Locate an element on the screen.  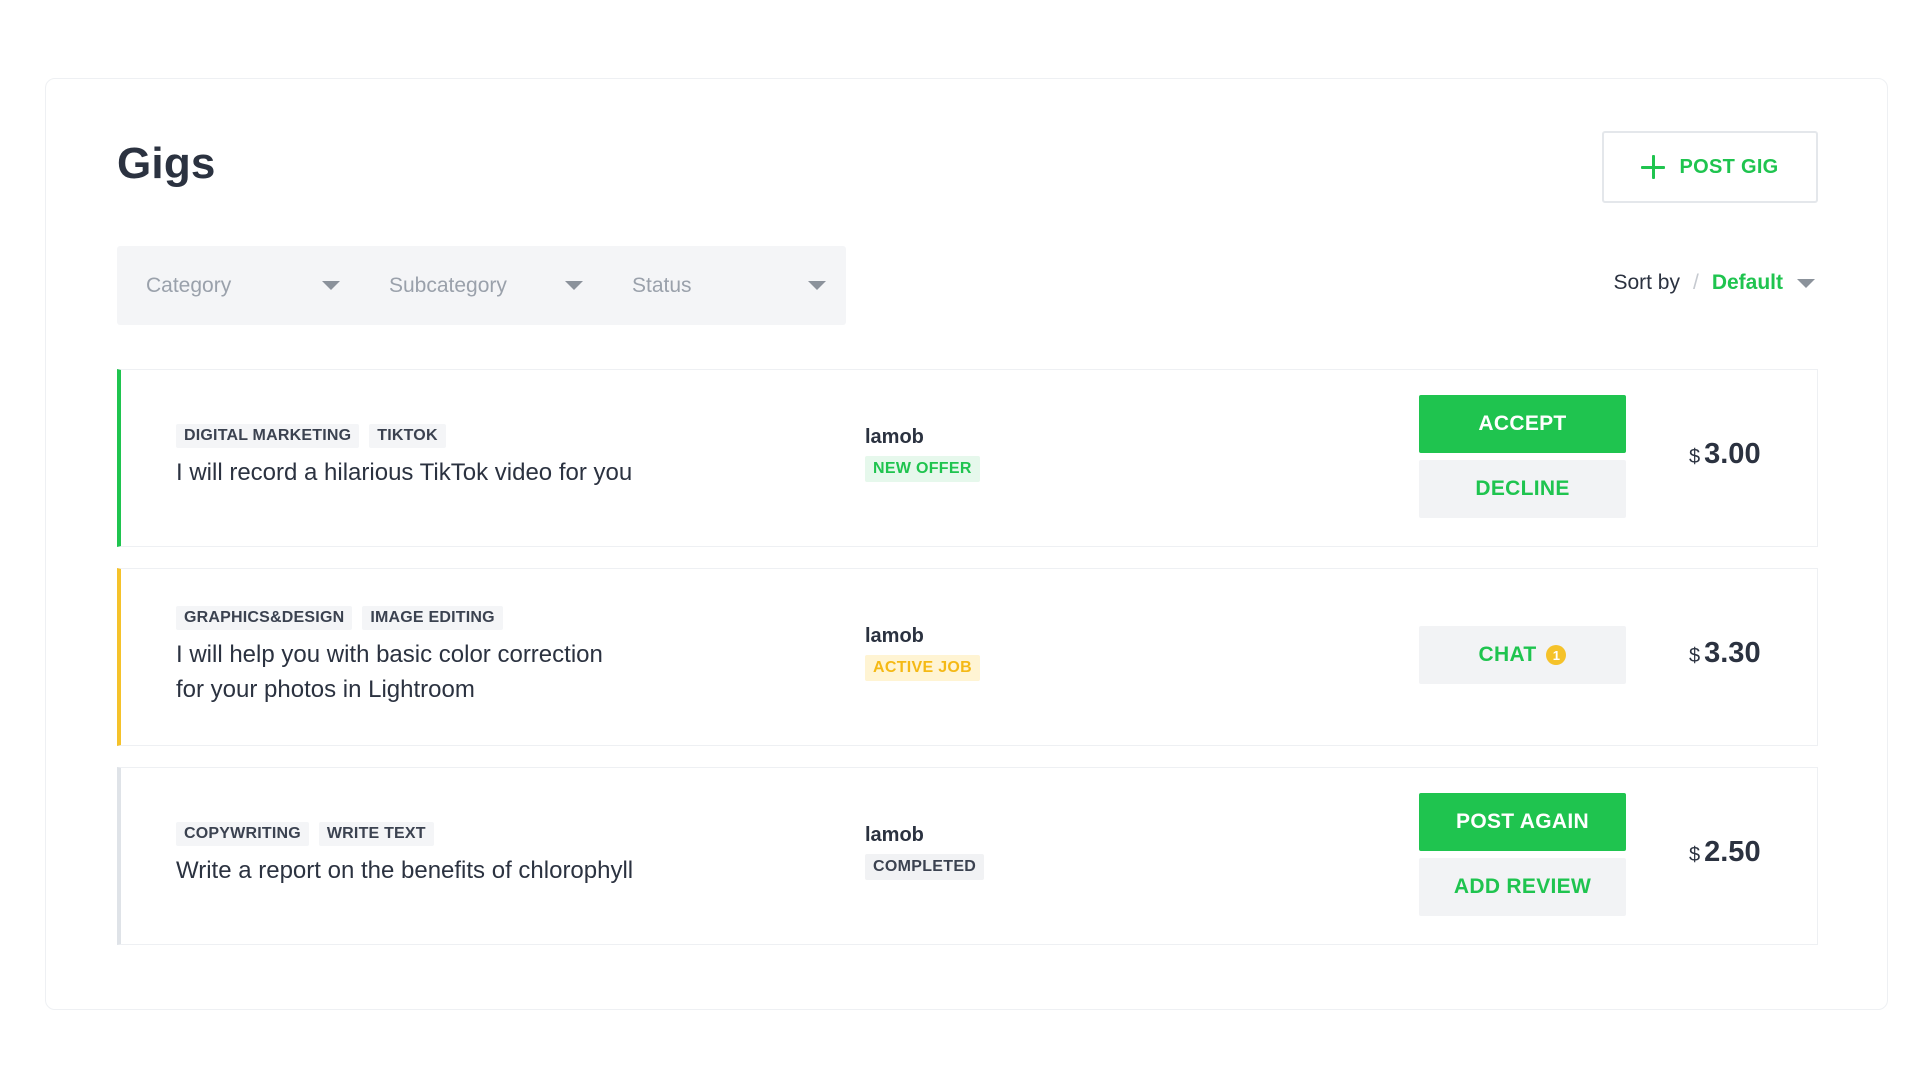
chat-button: CHAT 1 is located at coordinates (1522, 655).